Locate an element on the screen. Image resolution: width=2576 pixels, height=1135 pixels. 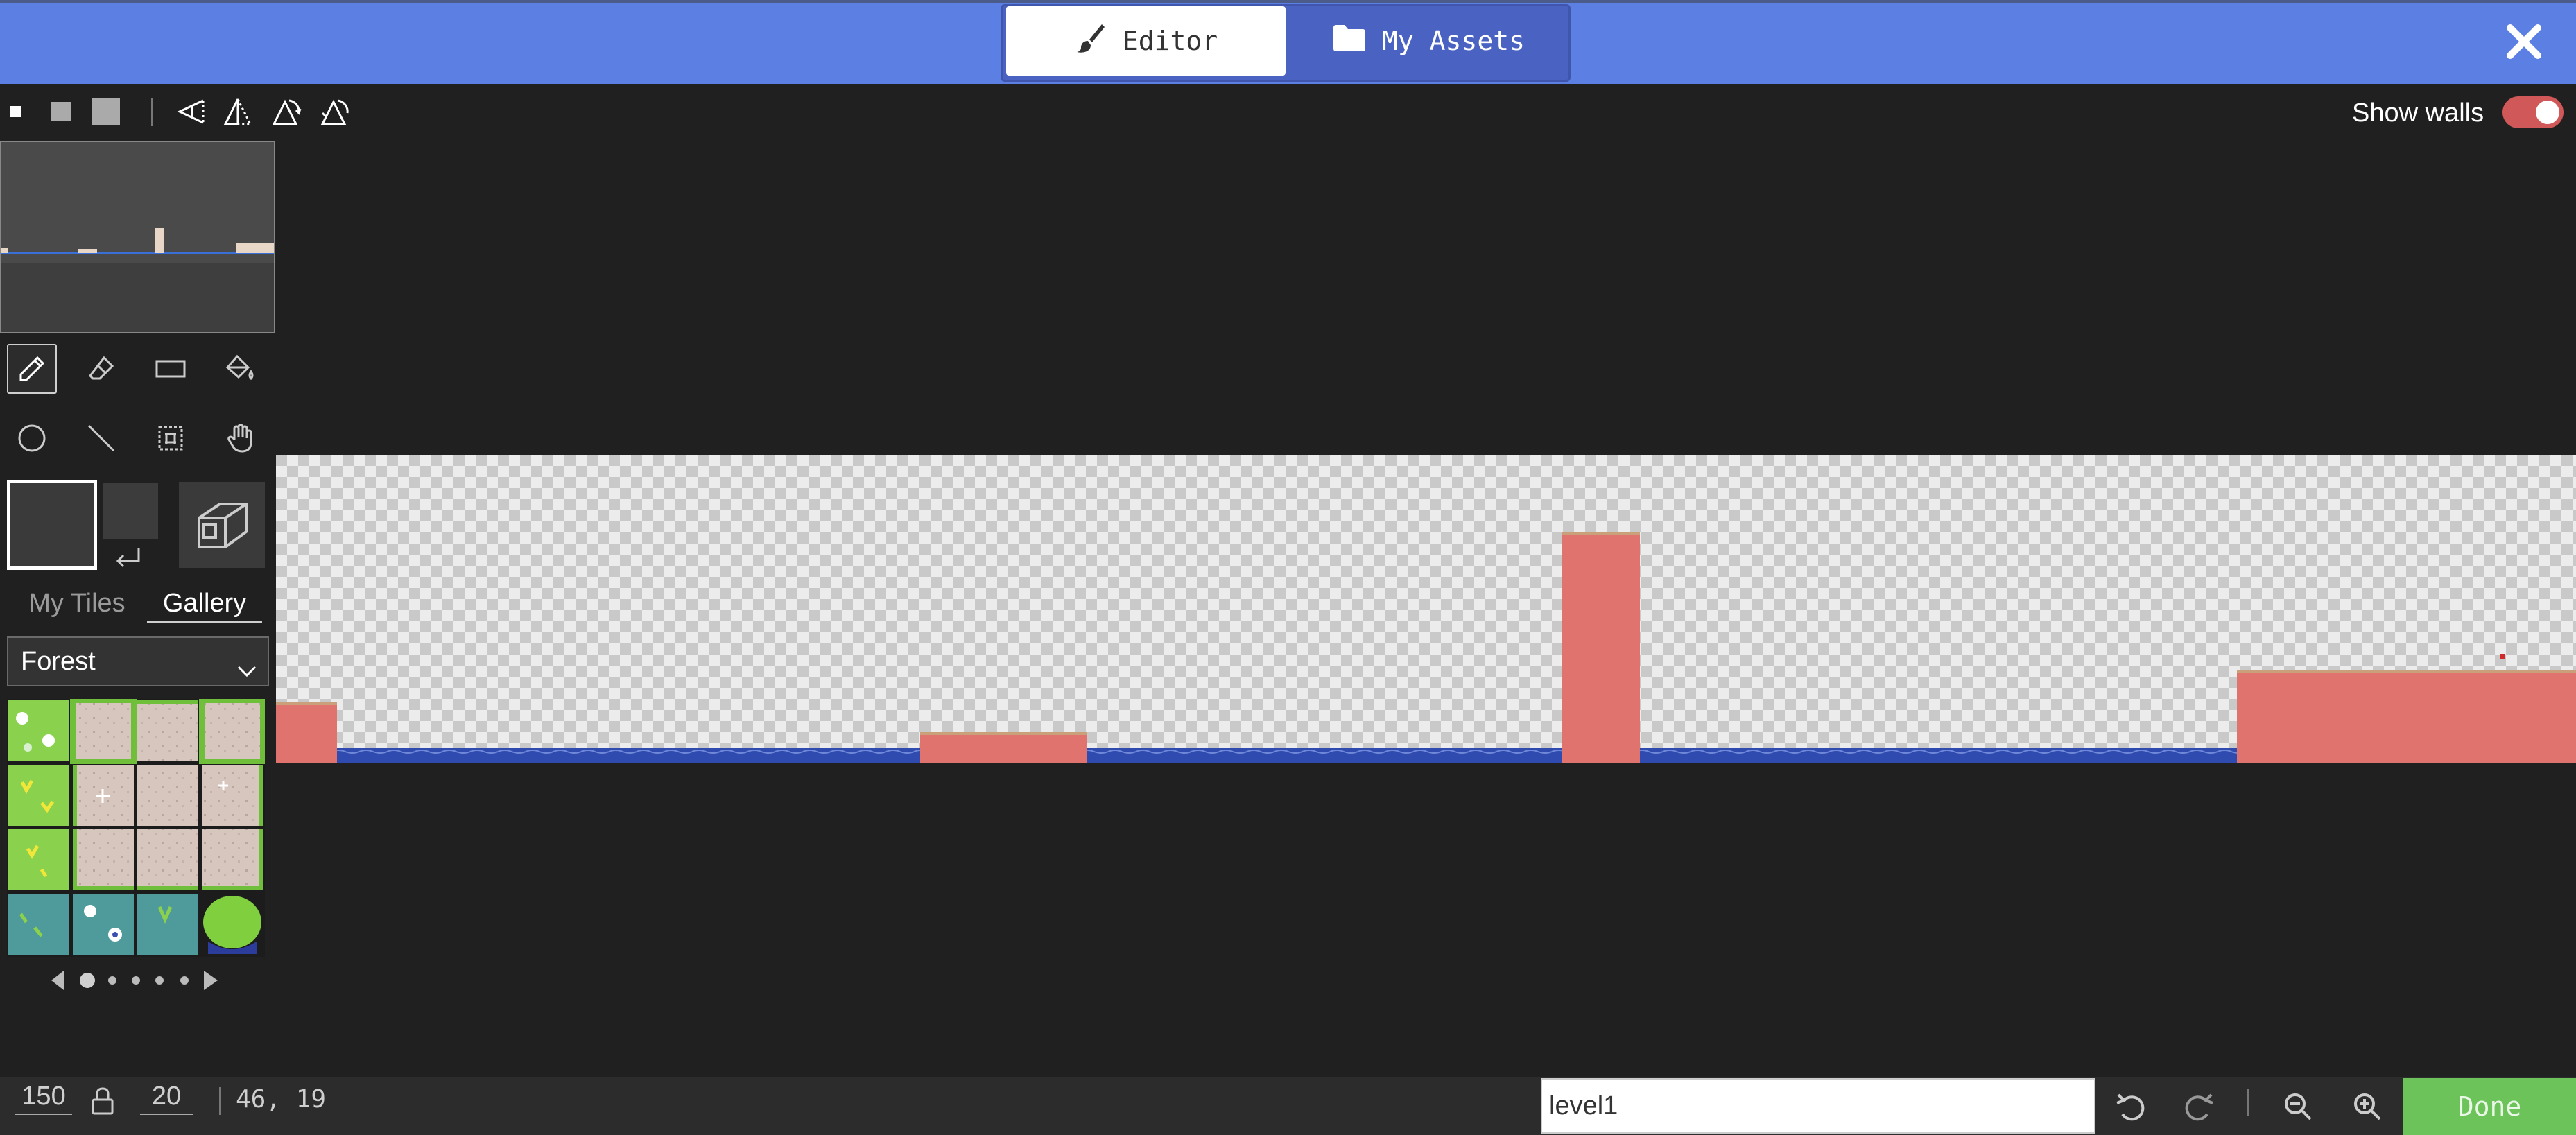
rotate-button is located at coordinates (286, 111).